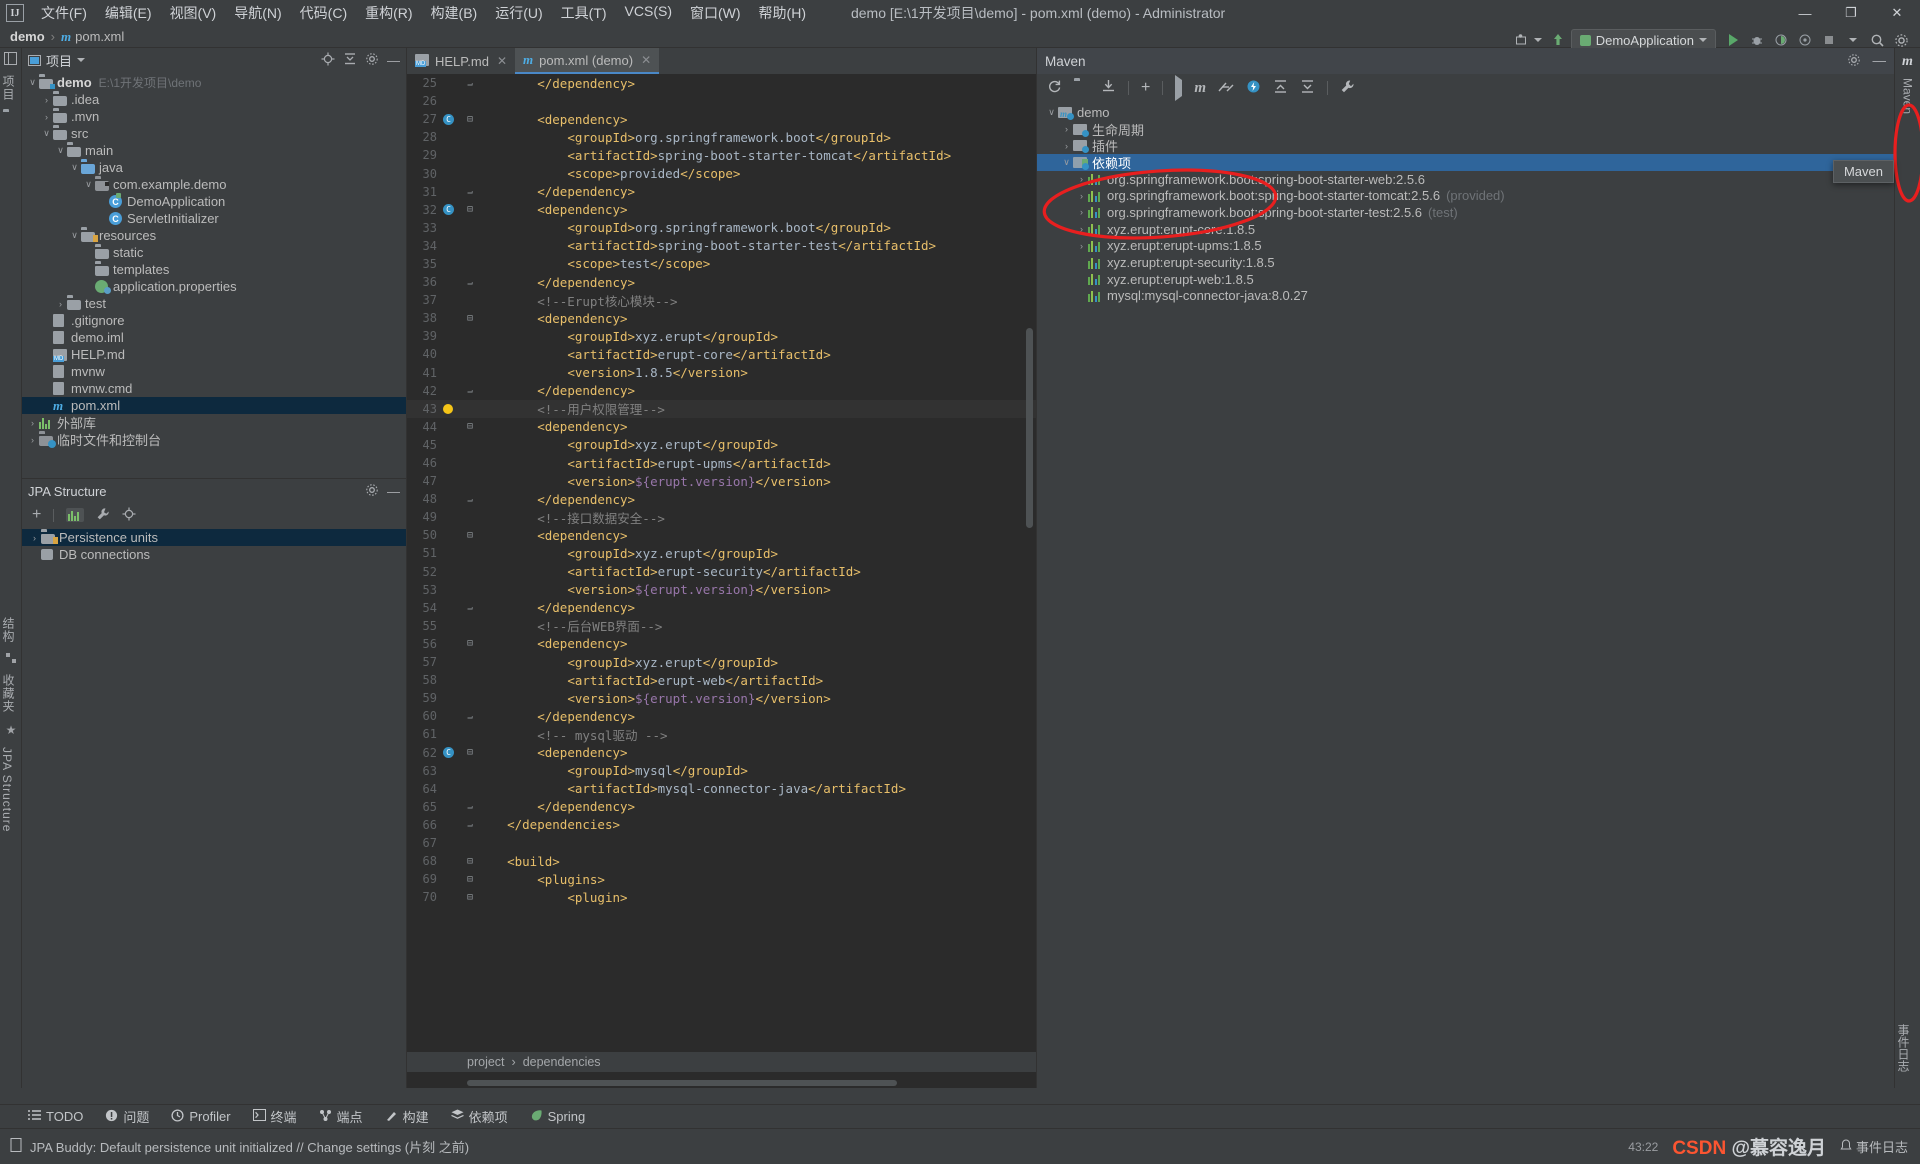 Image resolution: width=1920 pixels, height=1164 pixels. I want to click on chevron-down-icon, so click(81, 60).